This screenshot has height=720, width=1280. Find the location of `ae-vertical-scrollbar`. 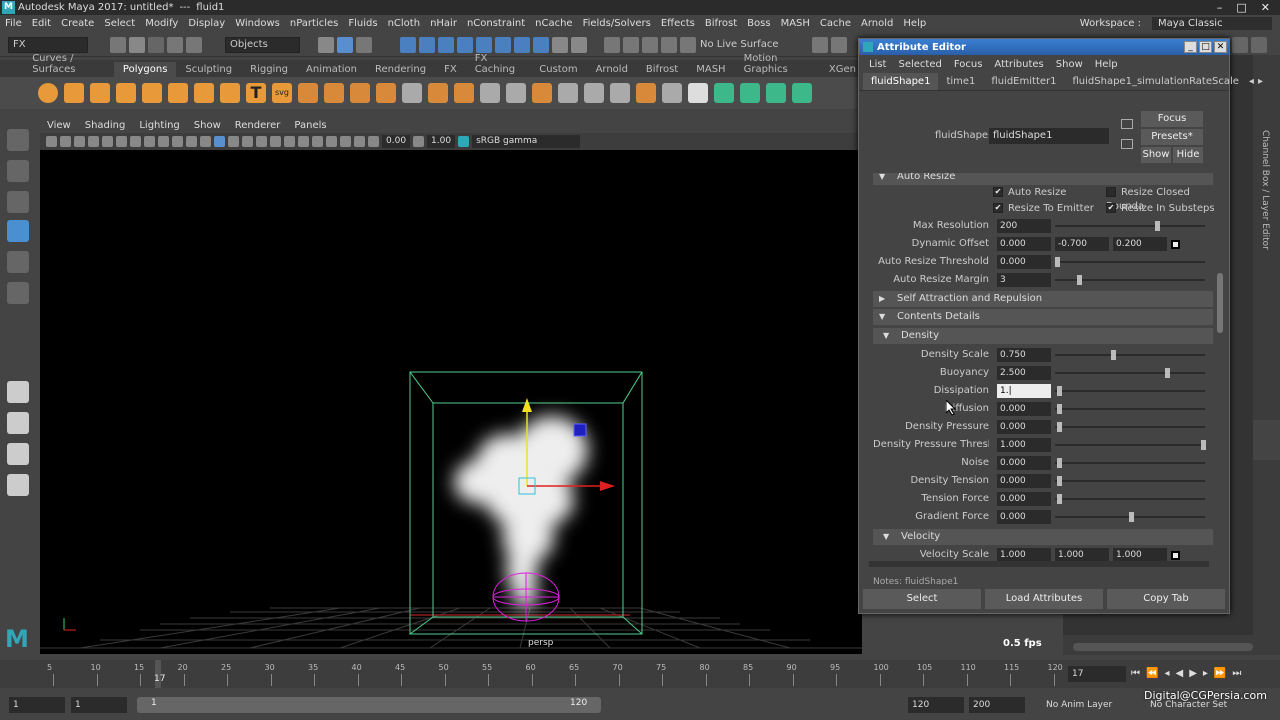

ae-vertical-scrollbar is located at coordinates (1220, 303).